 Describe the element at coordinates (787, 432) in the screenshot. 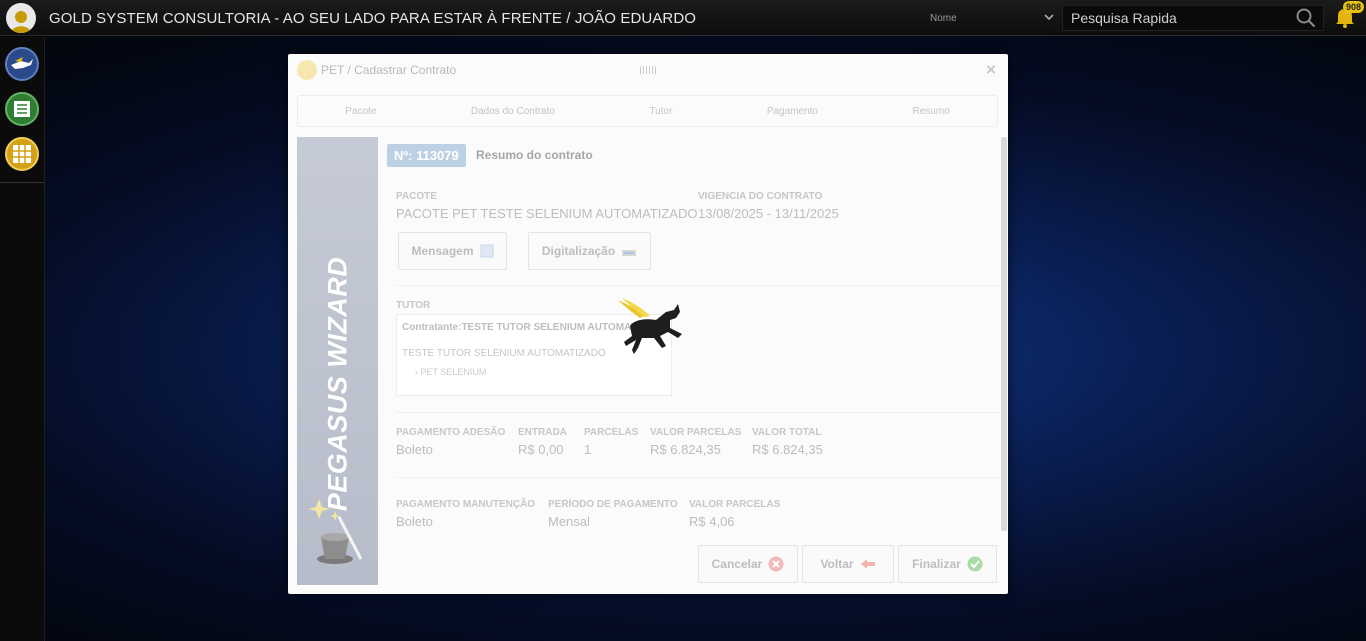

I see `valor-total-label: VALOR TOTAL` at that location.